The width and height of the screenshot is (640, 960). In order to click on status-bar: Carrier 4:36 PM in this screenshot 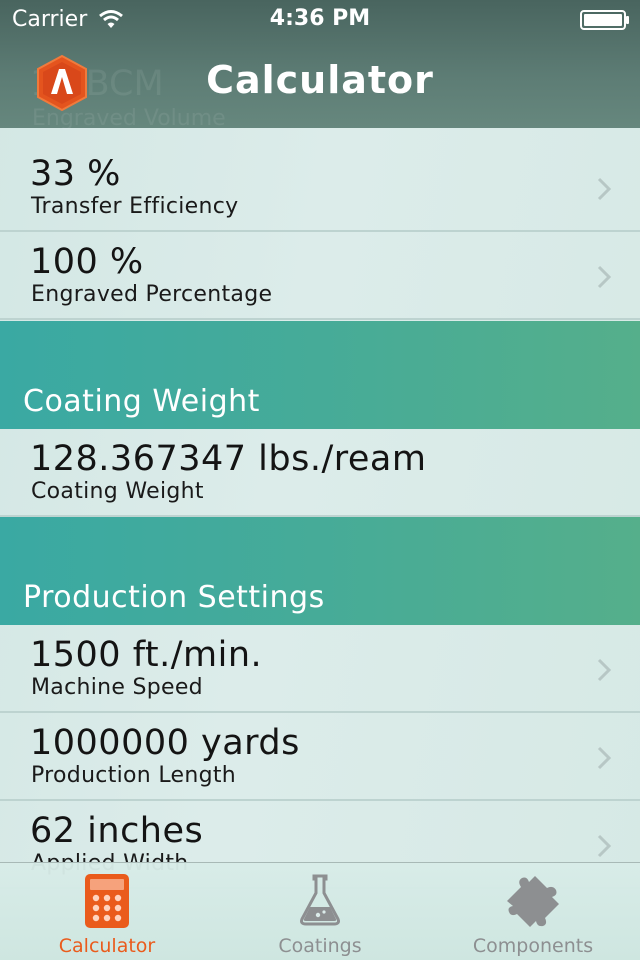, I will do `click(320, 20)`.